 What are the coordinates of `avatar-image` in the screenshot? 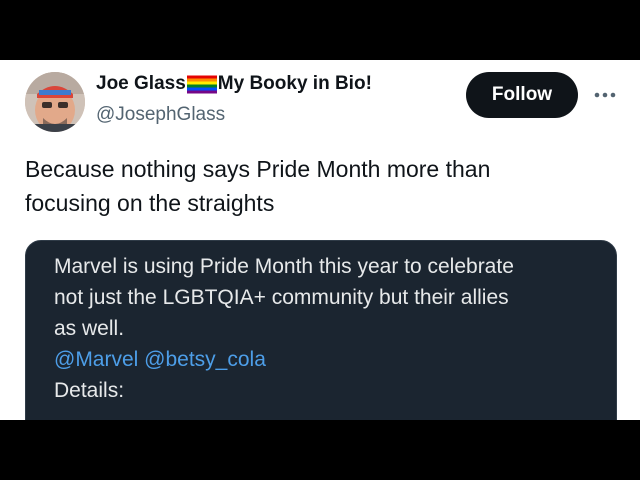 It's located at (55, 102).